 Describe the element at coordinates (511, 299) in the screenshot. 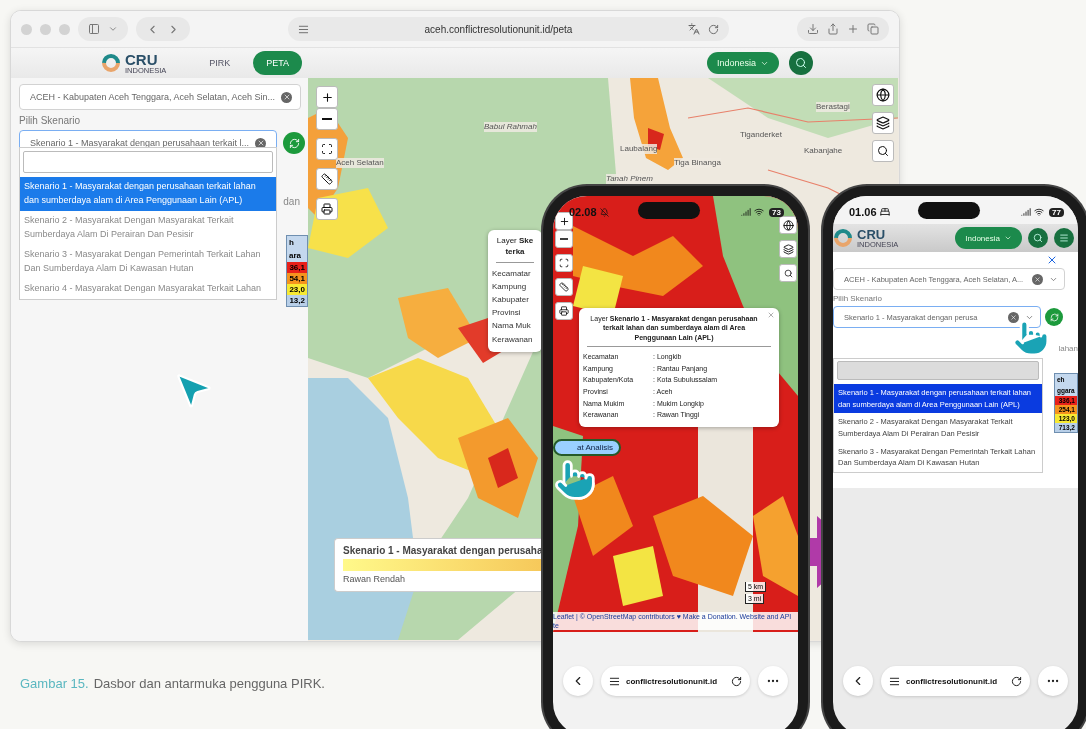

I see `popup-field-label: Kabupater` at that location.